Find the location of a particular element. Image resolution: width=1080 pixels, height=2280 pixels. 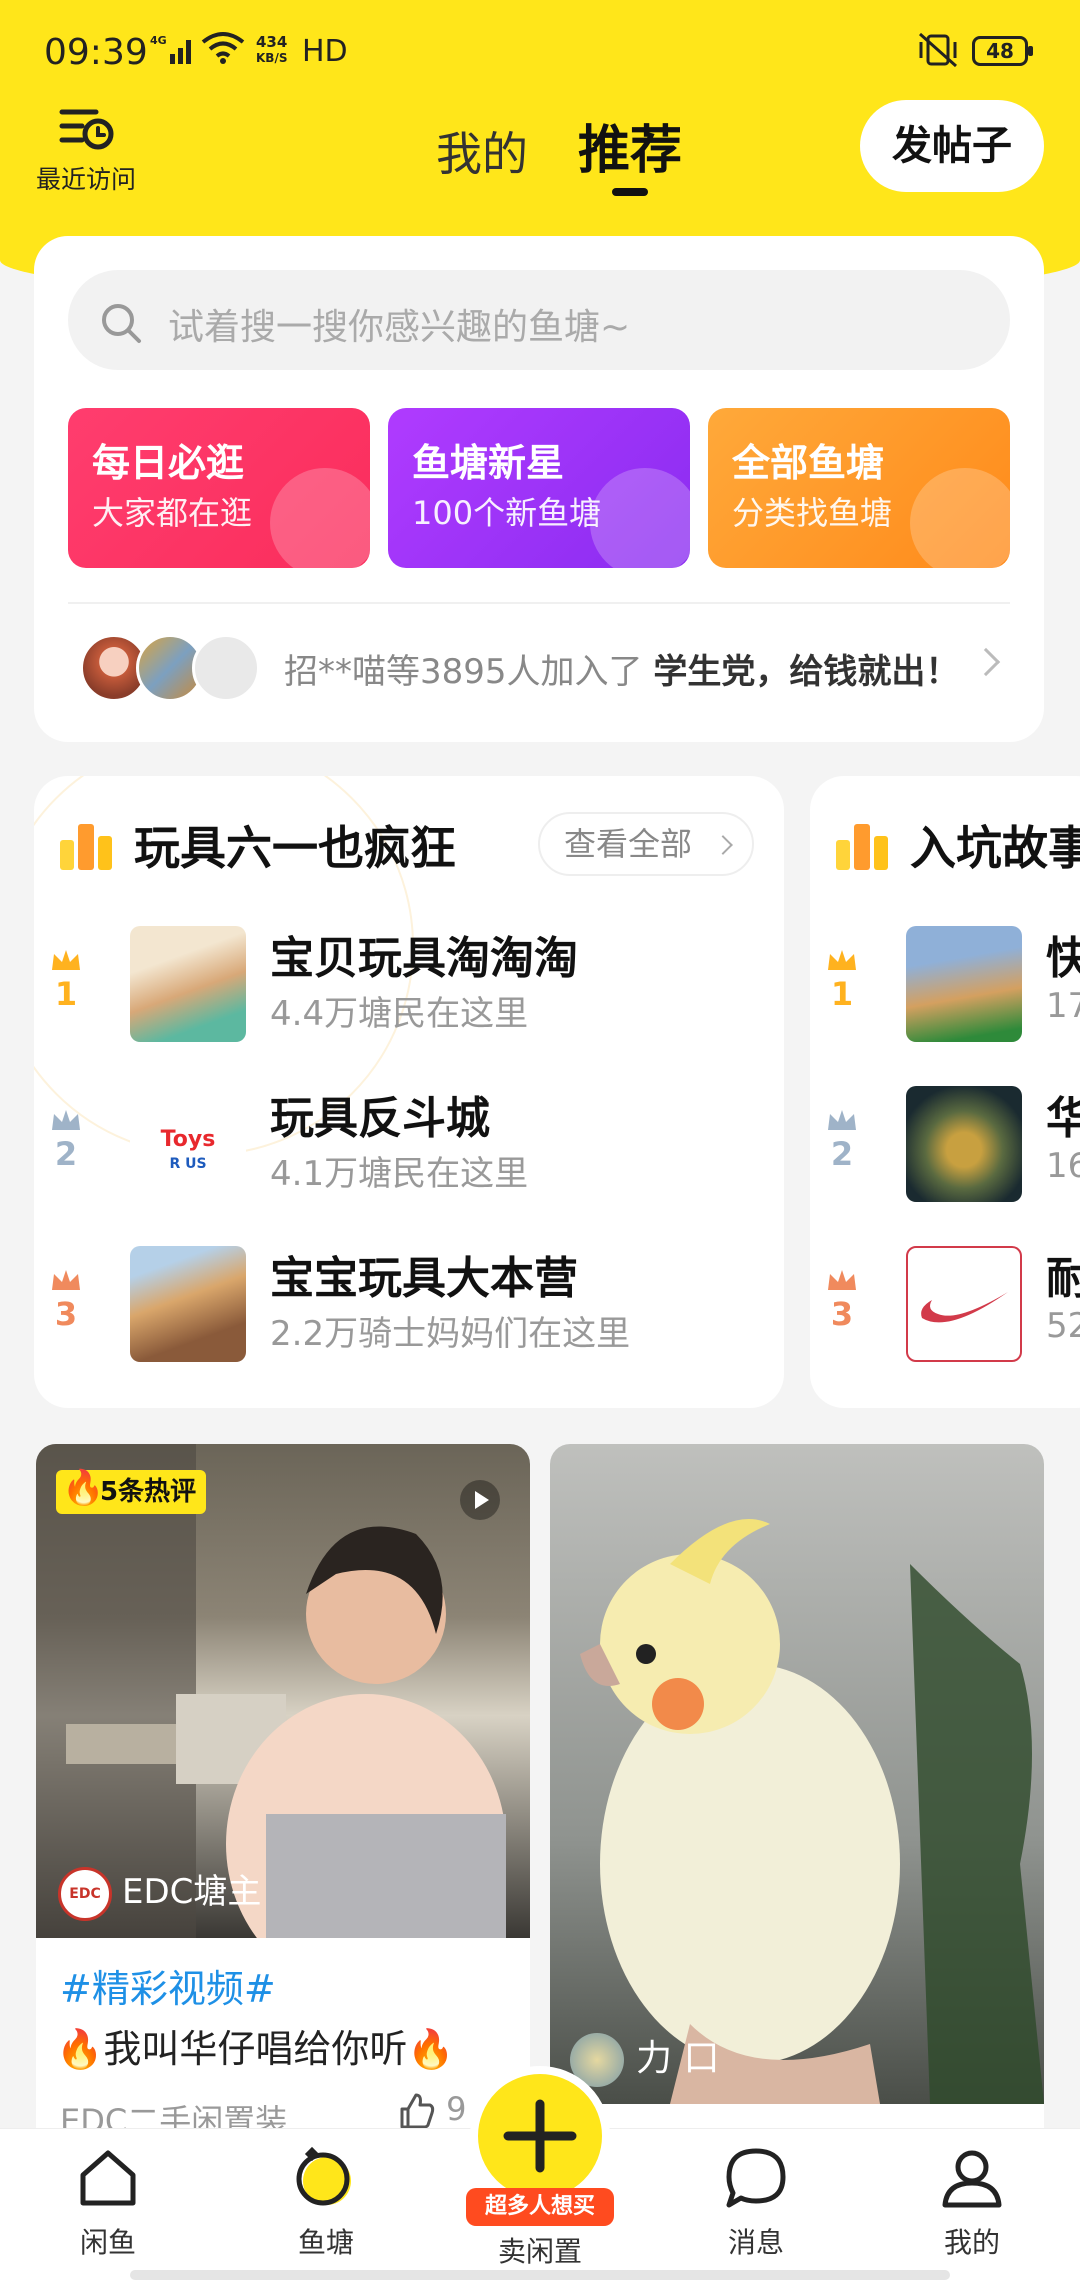

sell-hot-tag: 超多人想买 is located at coordinates (540, 2207).